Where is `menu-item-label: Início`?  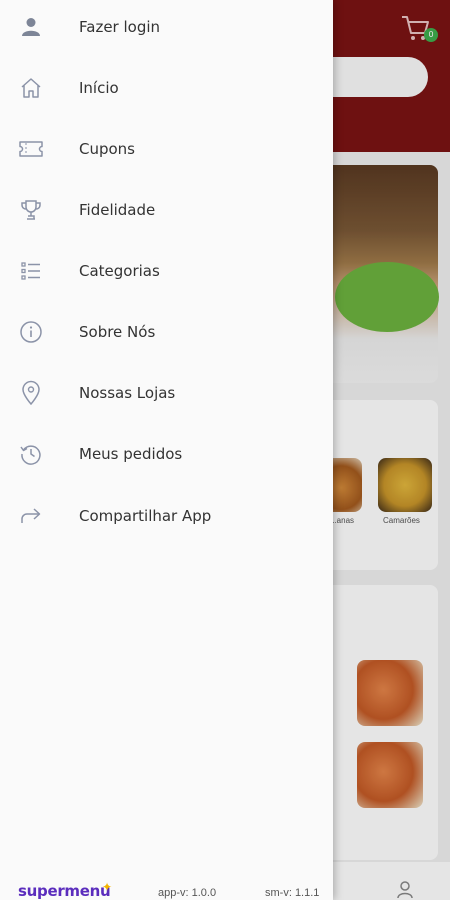
menu-item-label: Início is located at coordinates (99, 88).